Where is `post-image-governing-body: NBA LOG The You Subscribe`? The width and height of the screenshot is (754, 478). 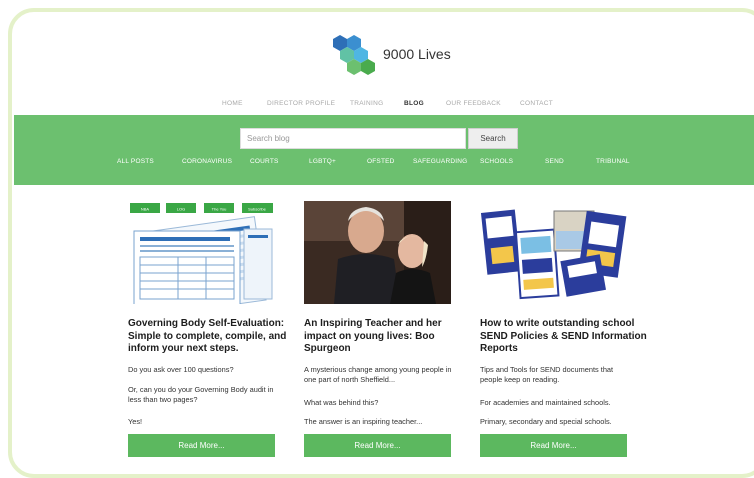
post-image-governing-body: NBA LOG The You Subscribe is located at coordinates (201, 252).